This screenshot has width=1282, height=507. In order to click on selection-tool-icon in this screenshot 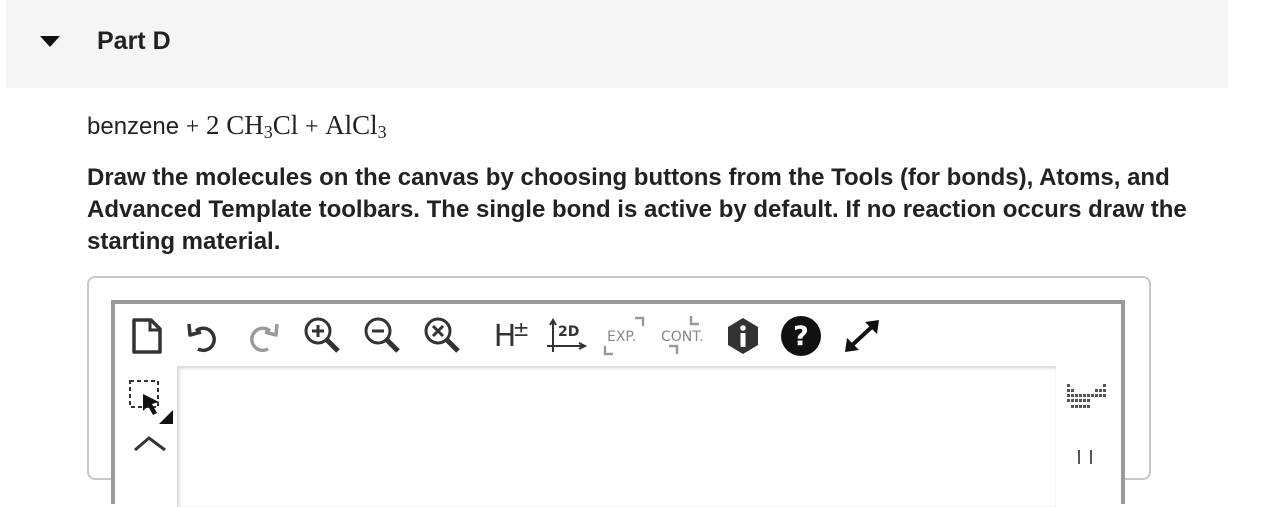, I will do `click(151, 402)`.